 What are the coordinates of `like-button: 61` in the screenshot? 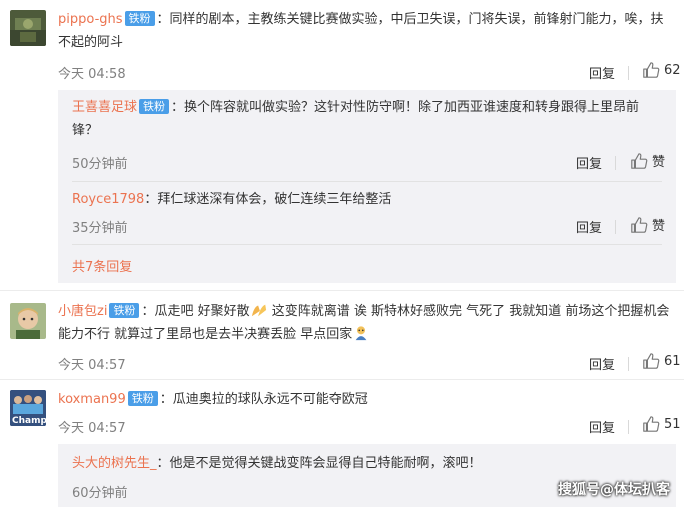 It's located at (661, 361).